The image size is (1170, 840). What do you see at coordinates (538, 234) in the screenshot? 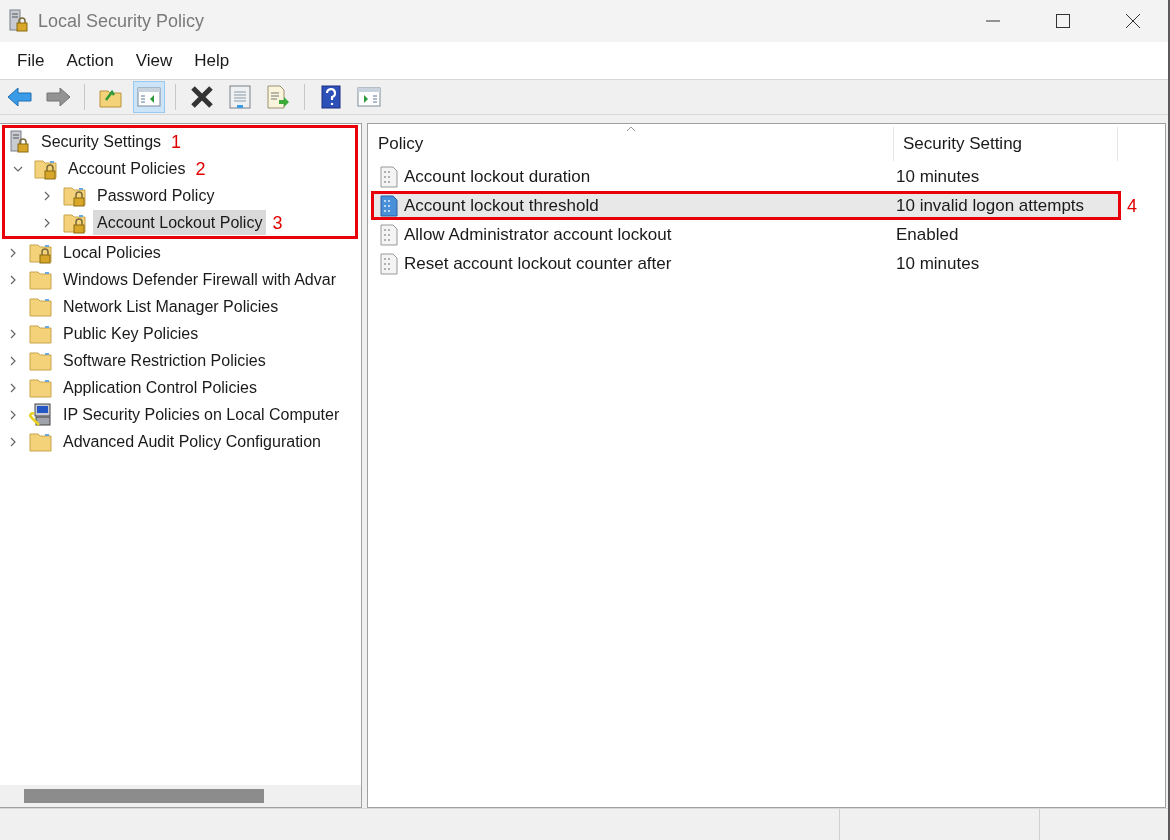
I see `table-cell-text: Allow Administrator account lockout` at bounding box center [538, 234].